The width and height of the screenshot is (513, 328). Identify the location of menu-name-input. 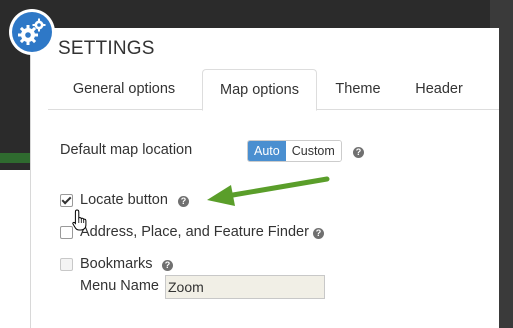
(245, 287).